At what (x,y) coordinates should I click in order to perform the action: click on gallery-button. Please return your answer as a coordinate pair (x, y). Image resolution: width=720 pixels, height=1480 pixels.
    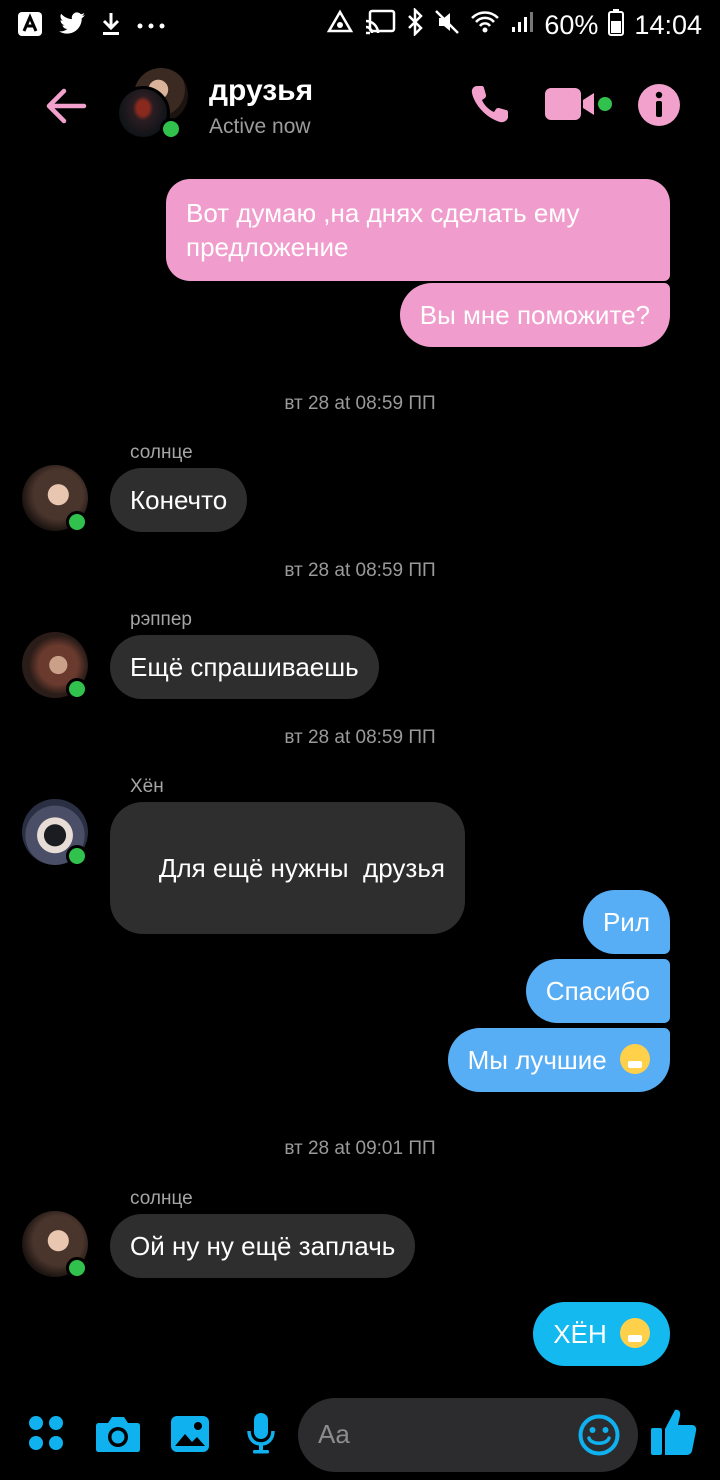
    Looking at the image, I should click on (190, 1436).